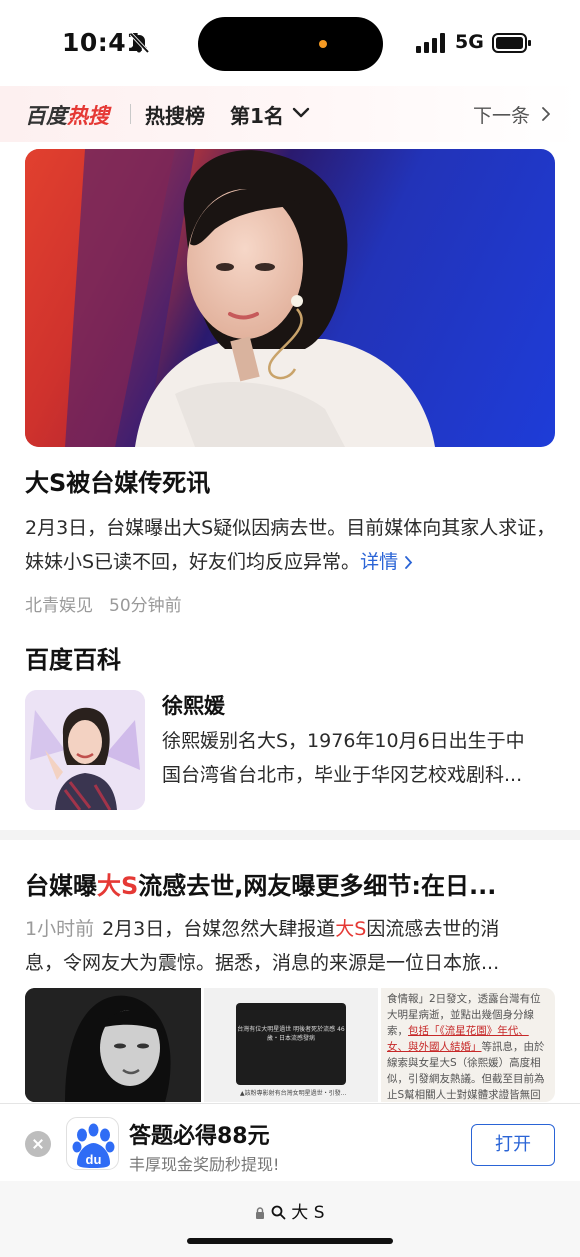 The image size is (580, 1257). I want to click on baike-entity-name: 徐熙媛, so click(193, 705).